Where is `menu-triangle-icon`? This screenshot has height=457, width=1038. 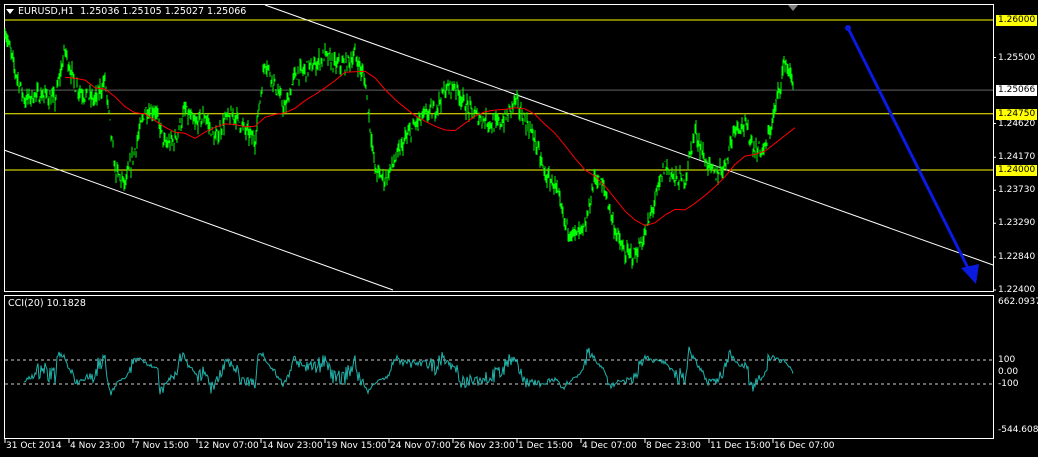
menu-triangle-icon is located at coordinates (10, 11).